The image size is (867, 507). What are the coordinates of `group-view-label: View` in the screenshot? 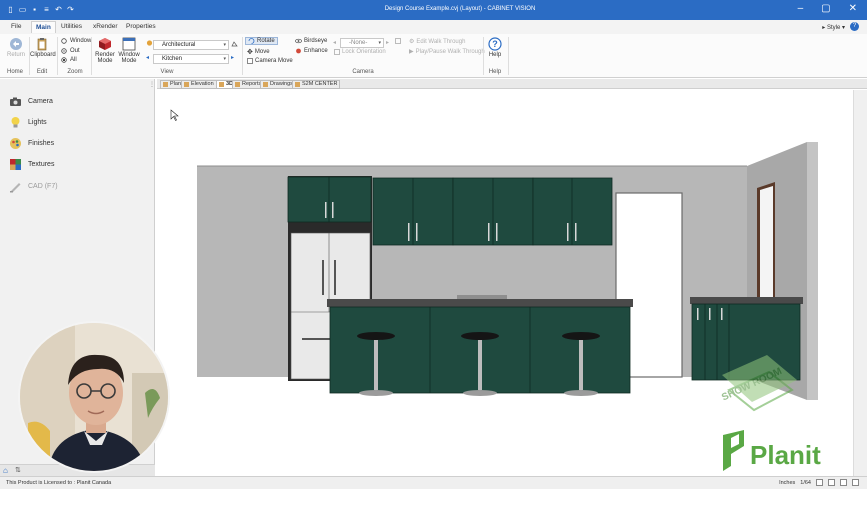 It's located at (167, 72).